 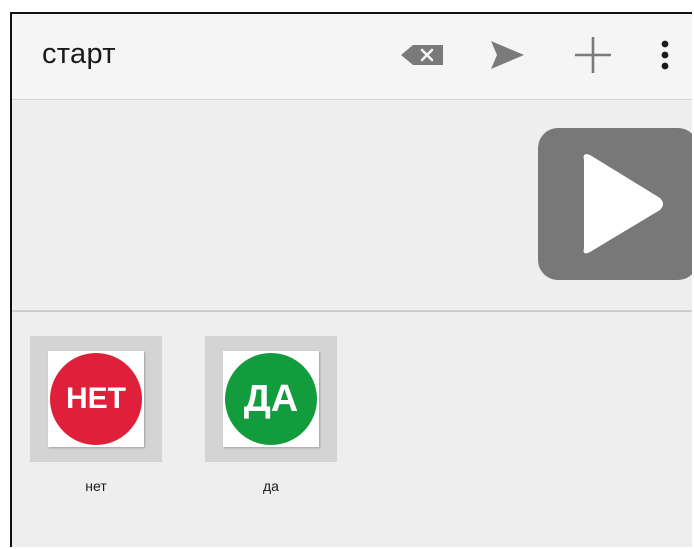 I want to click on backspace-clear-icon, so click(x=422, y=55).